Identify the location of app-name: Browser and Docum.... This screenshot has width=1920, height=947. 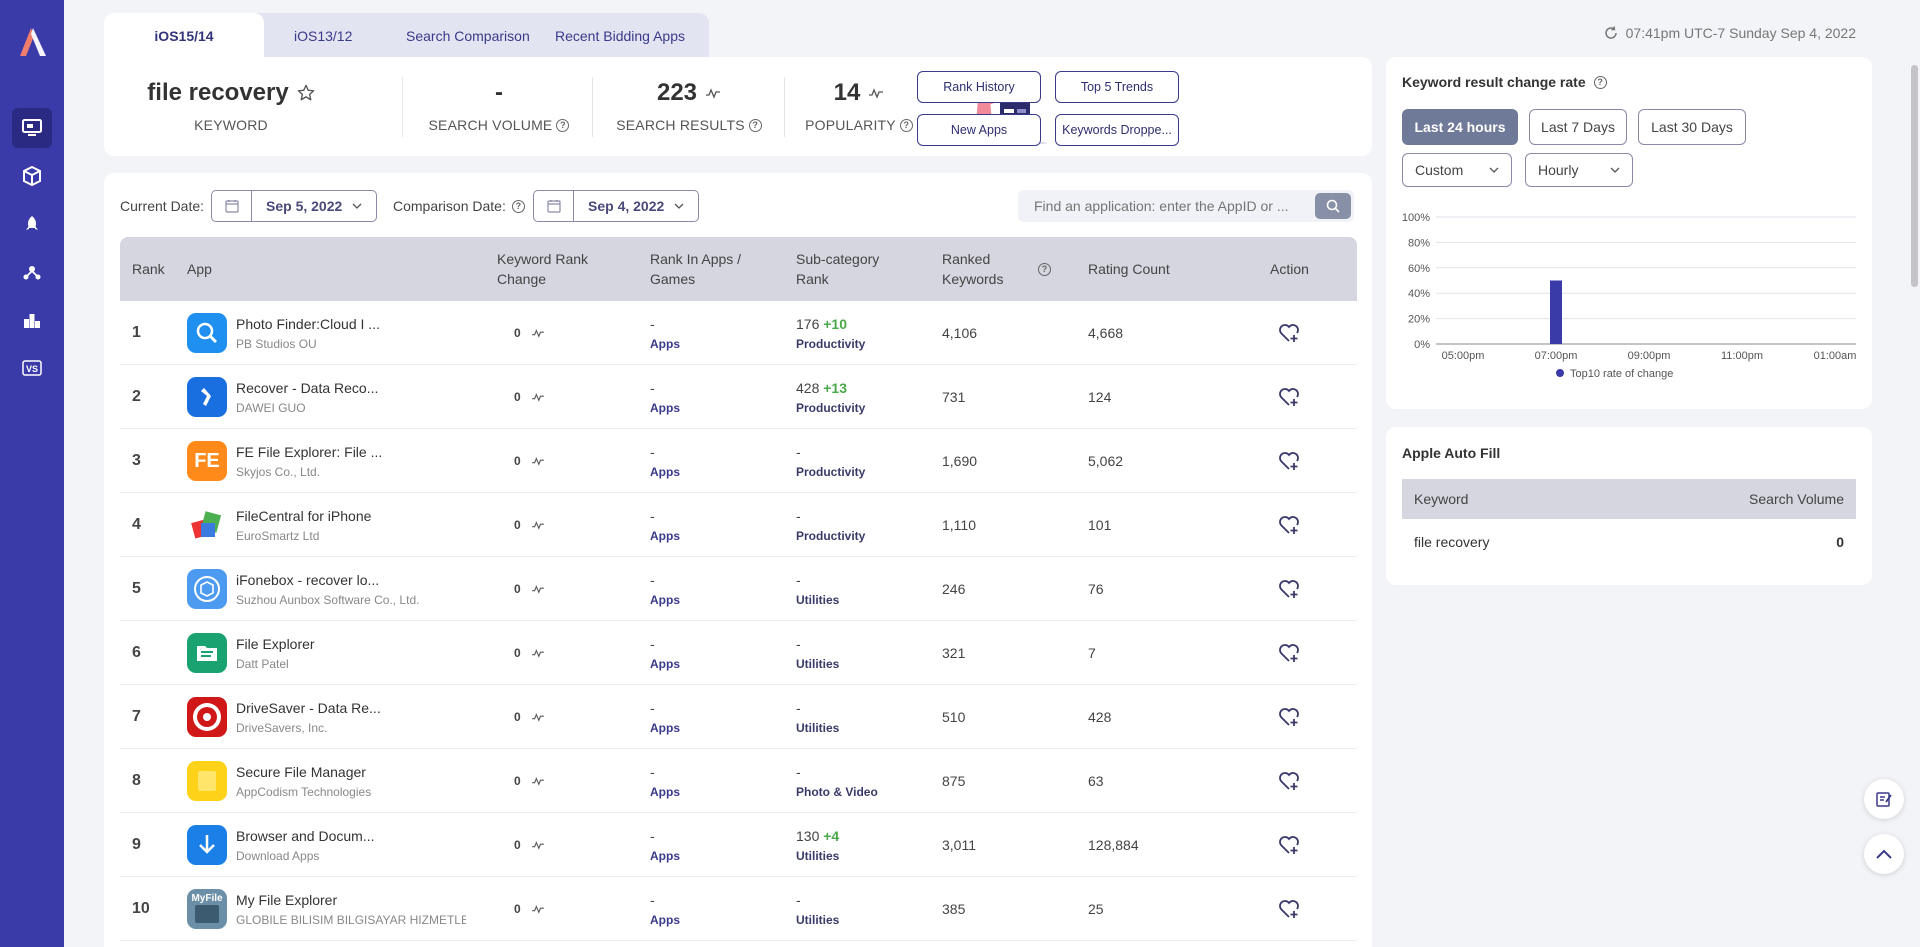
(351, 836).